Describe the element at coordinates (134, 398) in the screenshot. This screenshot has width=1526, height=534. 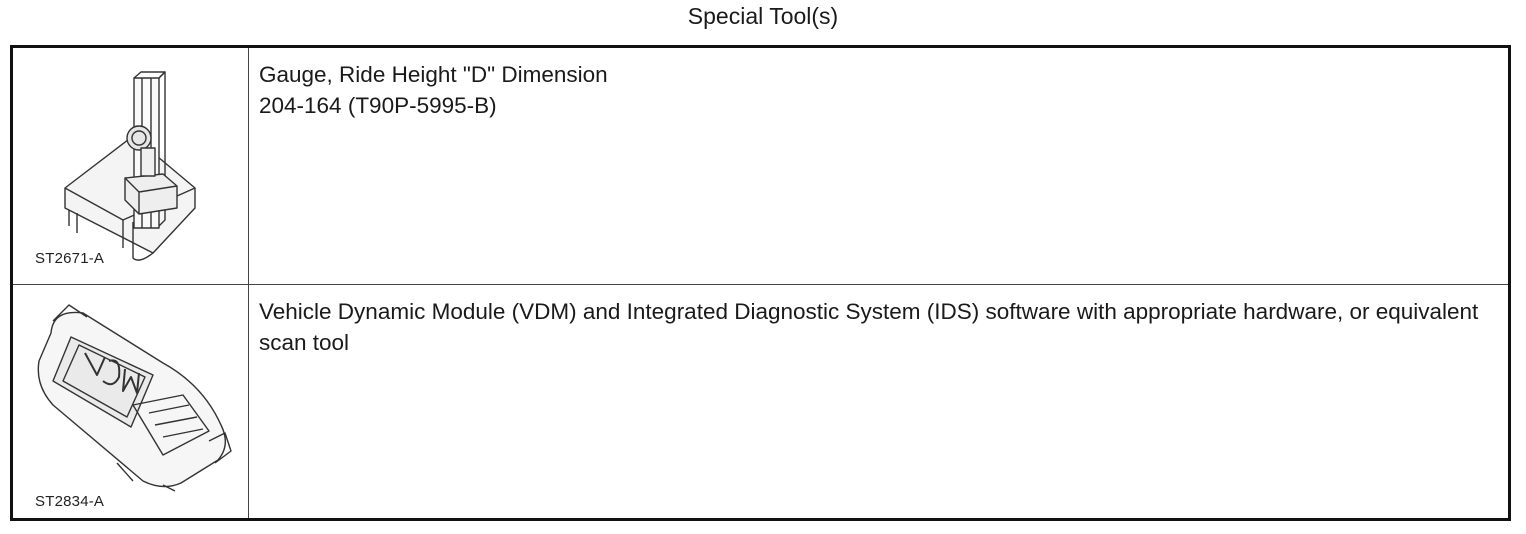
I see `vdm-module-icon` at that location.